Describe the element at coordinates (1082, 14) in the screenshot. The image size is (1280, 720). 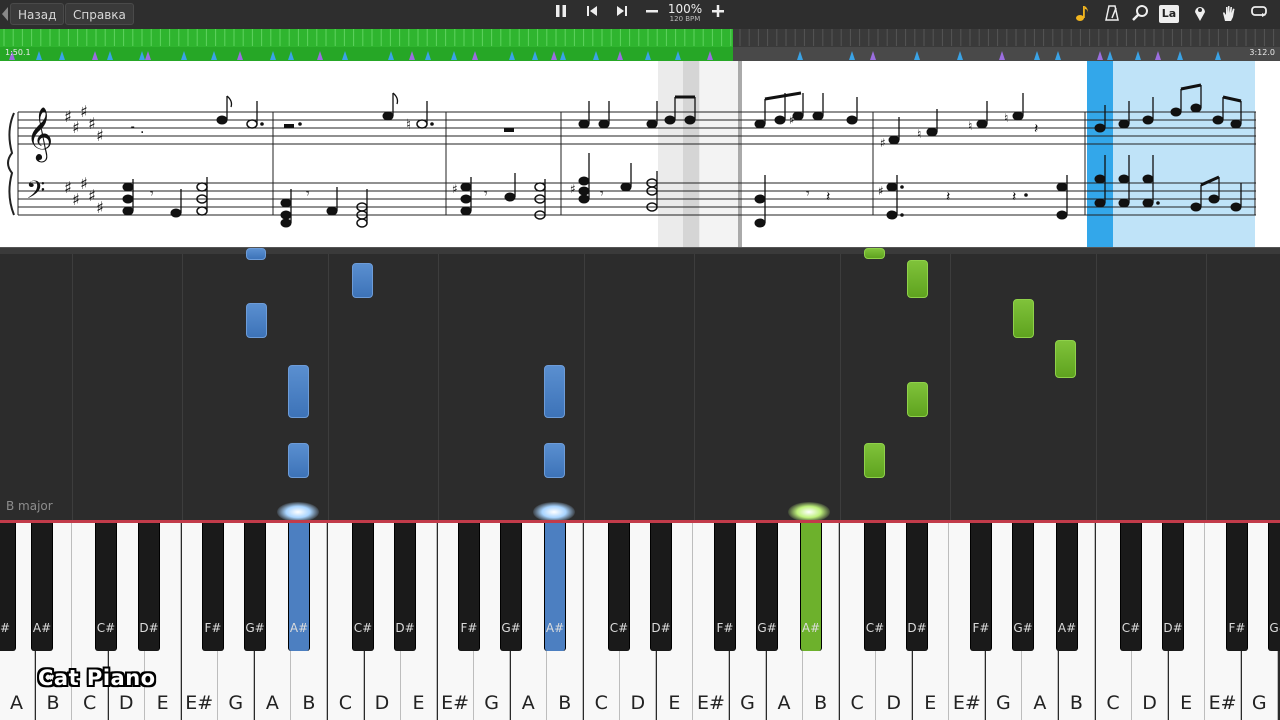
I see `note-icon` at that location.